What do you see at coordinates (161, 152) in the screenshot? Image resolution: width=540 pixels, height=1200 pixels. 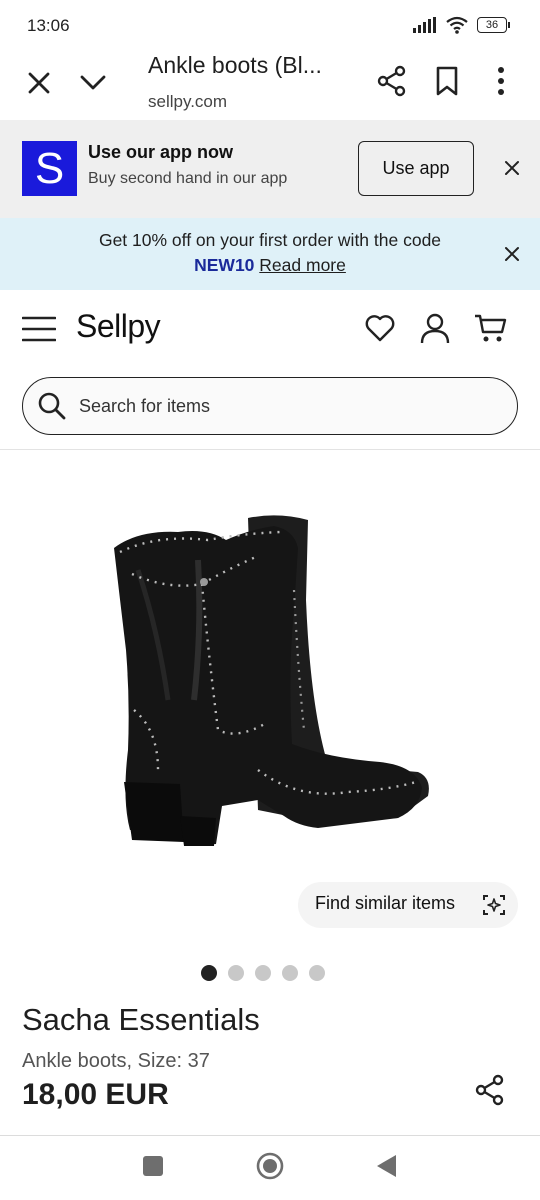 I see `app-banner-title: Use our app now` at bounding box center [161, 152].